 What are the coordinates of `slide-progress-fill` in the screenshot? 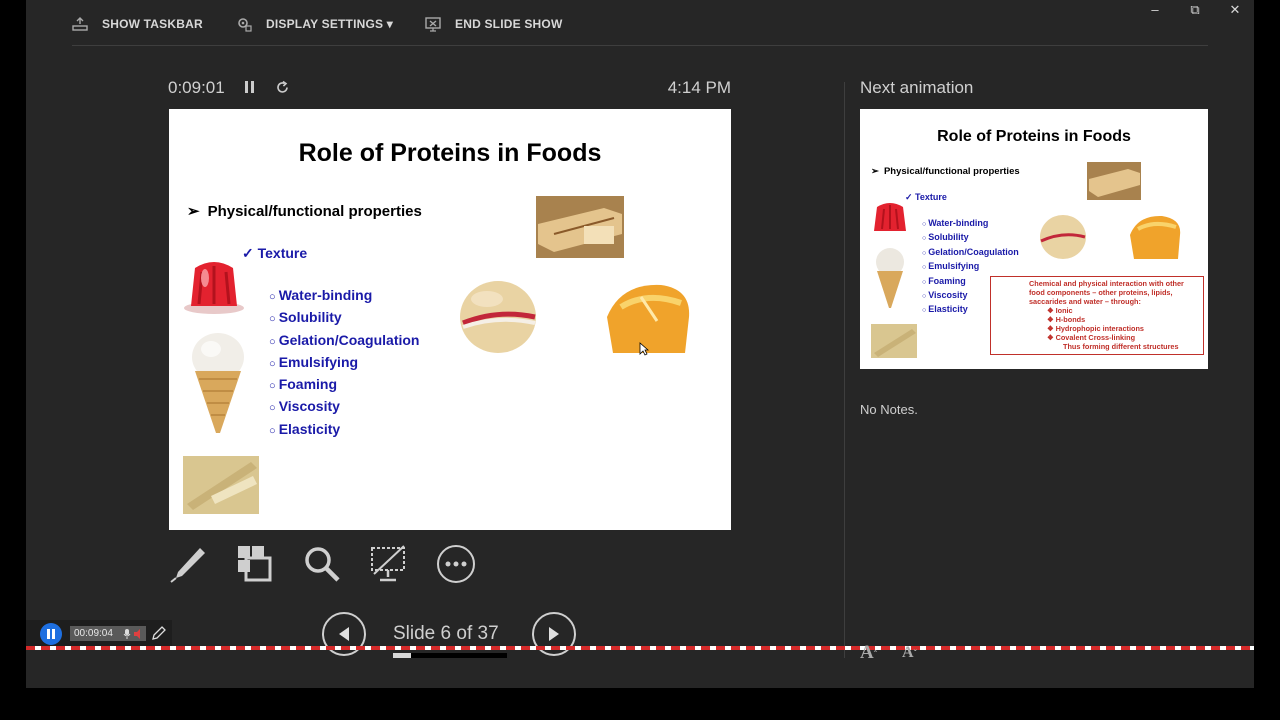 It's located at (402, 655).